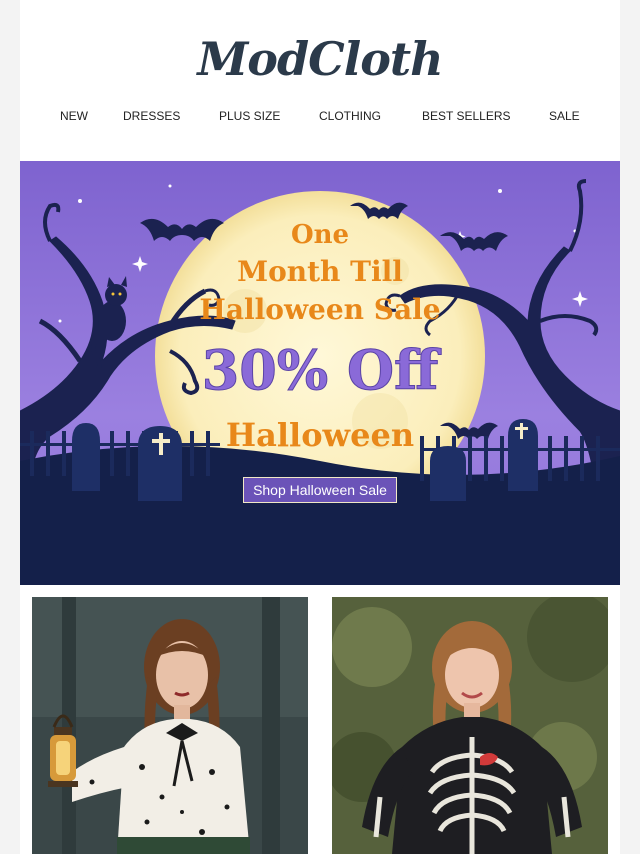 This screenshot has width=640, height=854. I want to click on modcloth-logo: ModCloth, so click(320, 59).